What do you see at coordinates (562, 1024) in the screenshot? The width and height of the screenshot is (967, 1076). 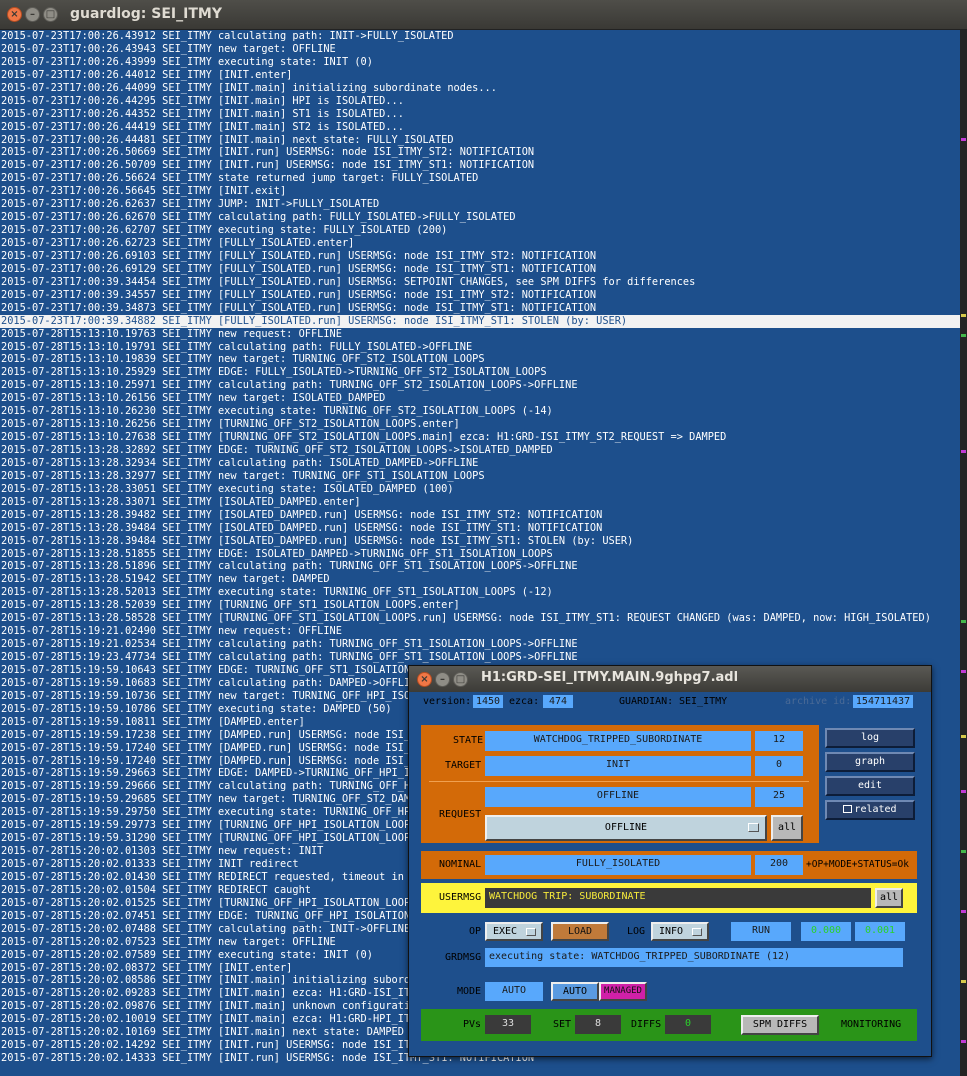 I see `set-label: SET` at bounding box center [562, 1024].